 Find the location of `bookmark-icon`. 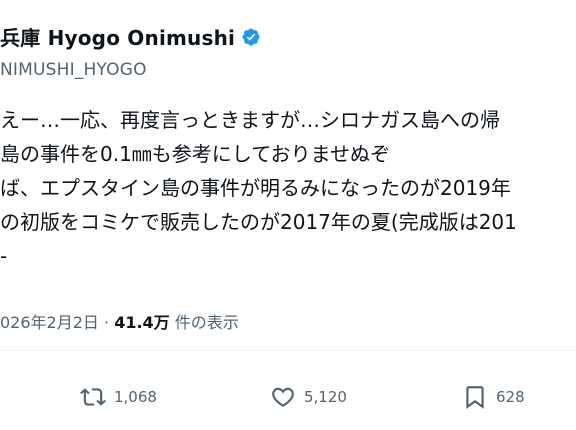

bookmark-icon is located at coordinates (475, 397).